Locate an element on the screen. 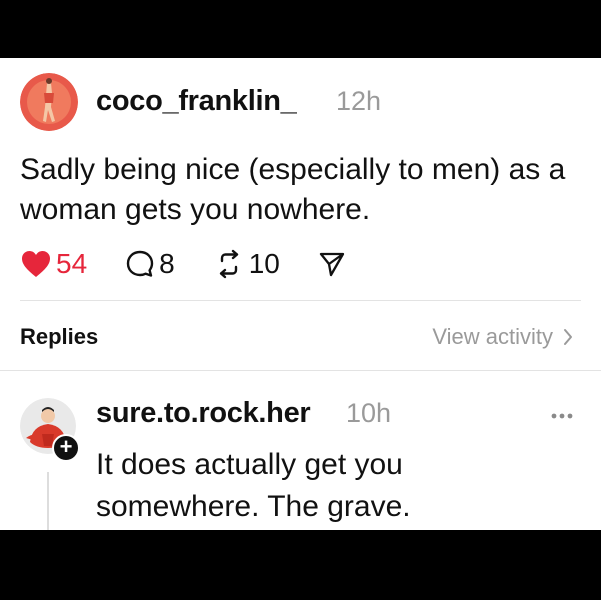  share-icon is located at coordinates (332, 264).